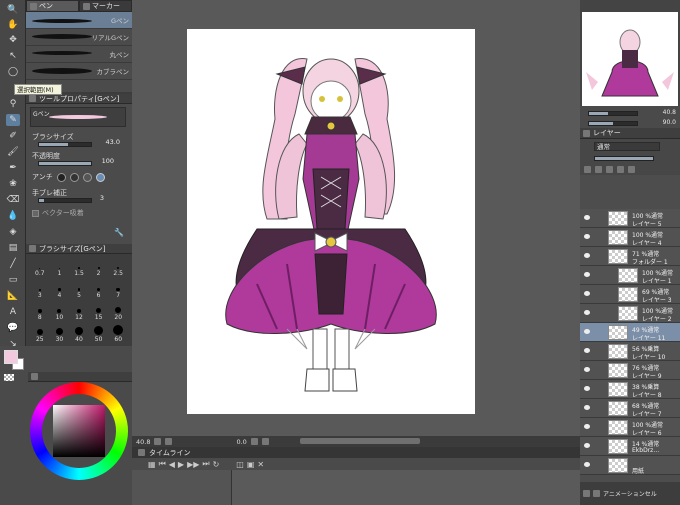  What do you see at coordinates (52, 6) in the screenshot?
I see `tab-pen: ペン` at bounding box center [52, 6].